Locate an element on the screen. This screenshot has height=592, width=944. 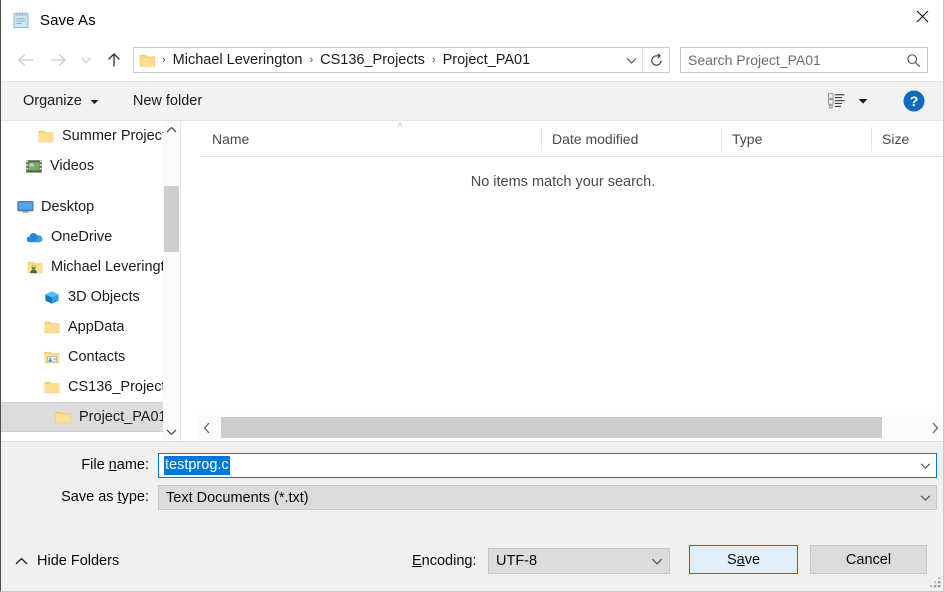
column-header-row: ˄ Name Date modified Type Size is located at coordinates (572, 139).